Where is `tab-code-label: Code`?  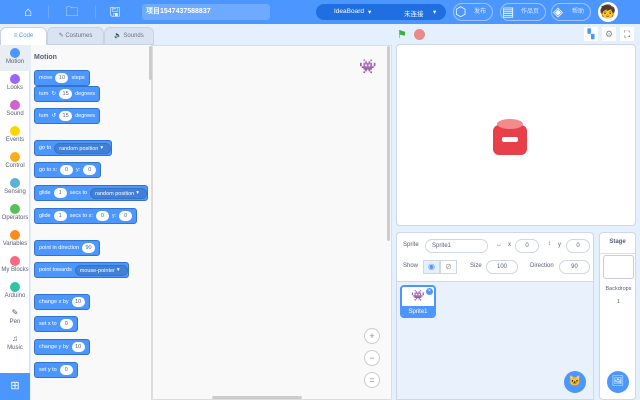
tab-code-label: Code is located at coordinates (26, 36).